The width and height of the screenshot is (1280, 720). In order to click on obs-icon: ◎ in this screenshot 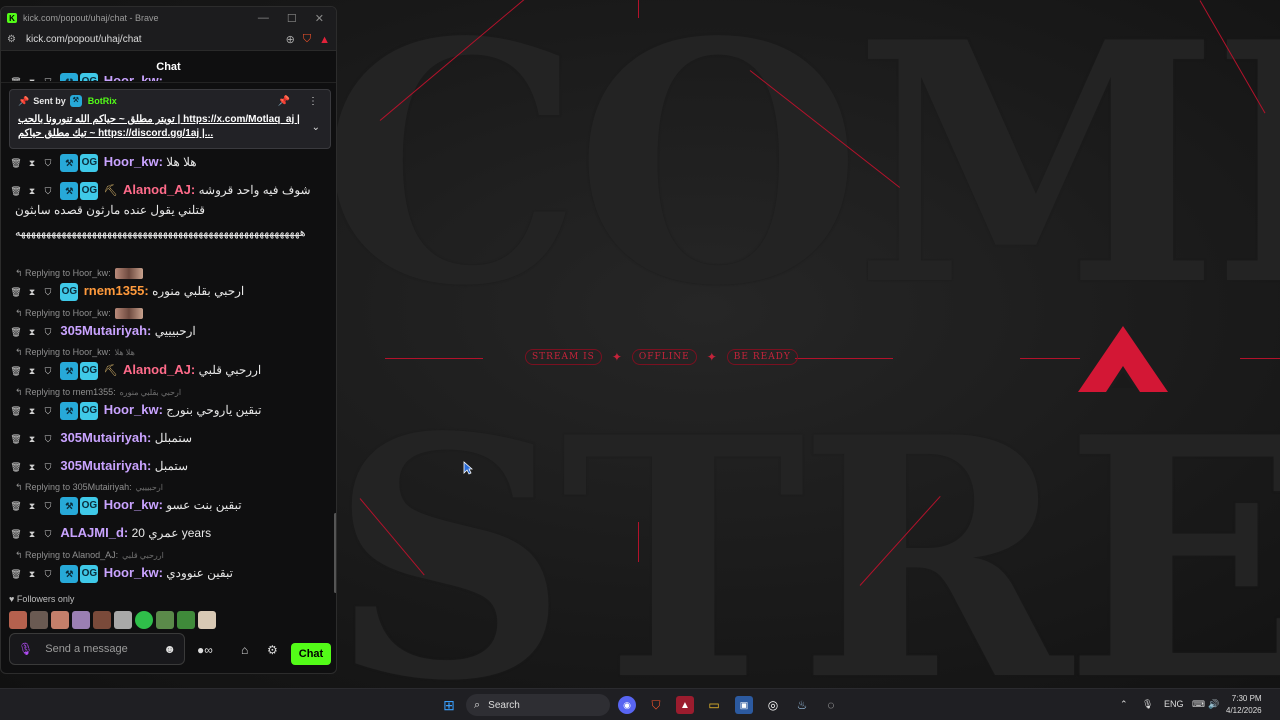, I will do `click(773, 705)`.